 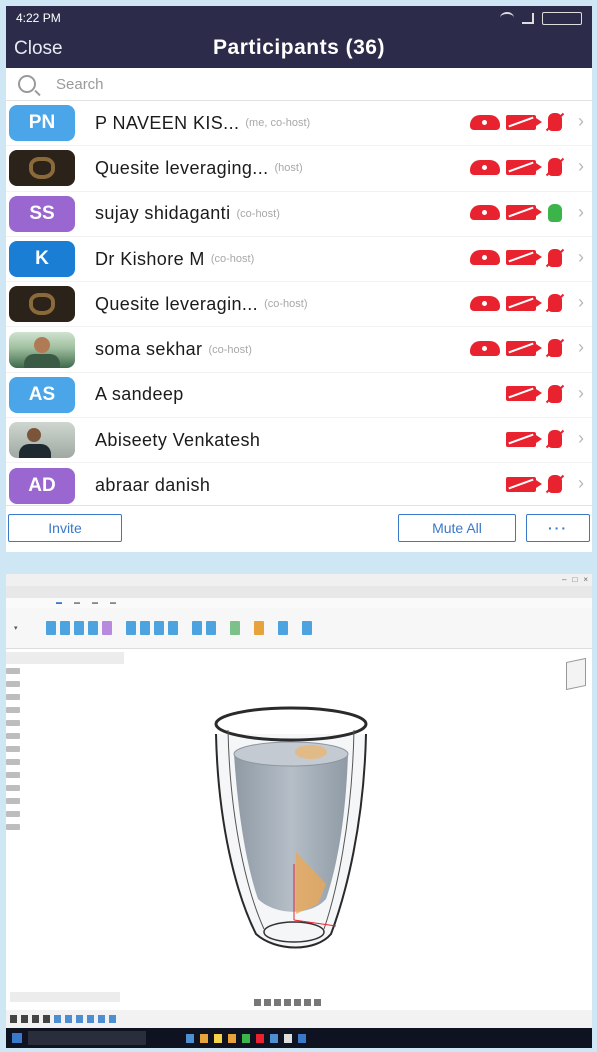 I want to click on close-icon: ×, so click(x=585, y=579).